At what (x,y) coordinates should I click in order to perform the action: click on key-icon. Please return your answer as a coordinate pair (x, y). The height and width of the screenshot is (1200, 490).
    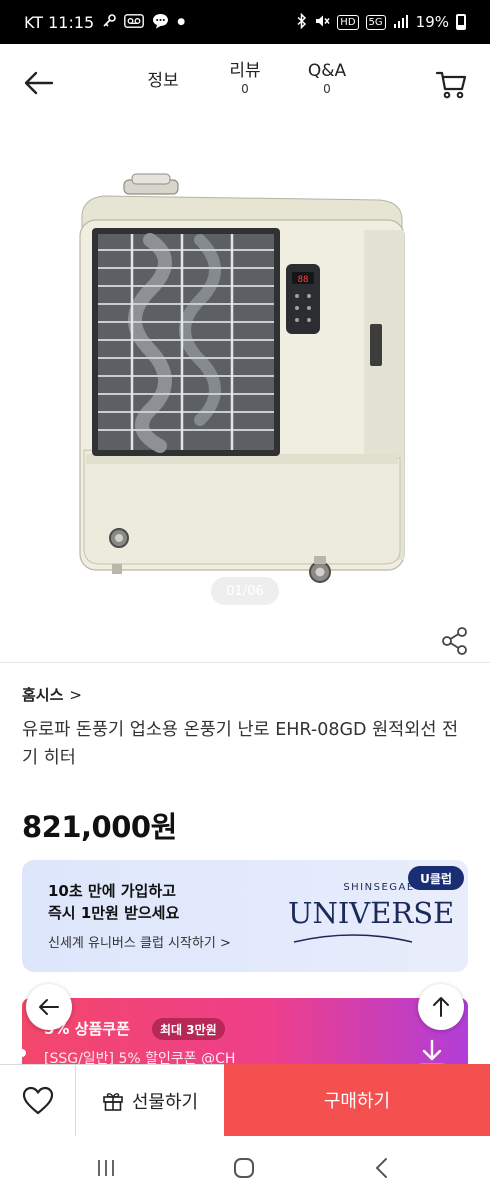
    Looking at the image, I should click on (109, 22).